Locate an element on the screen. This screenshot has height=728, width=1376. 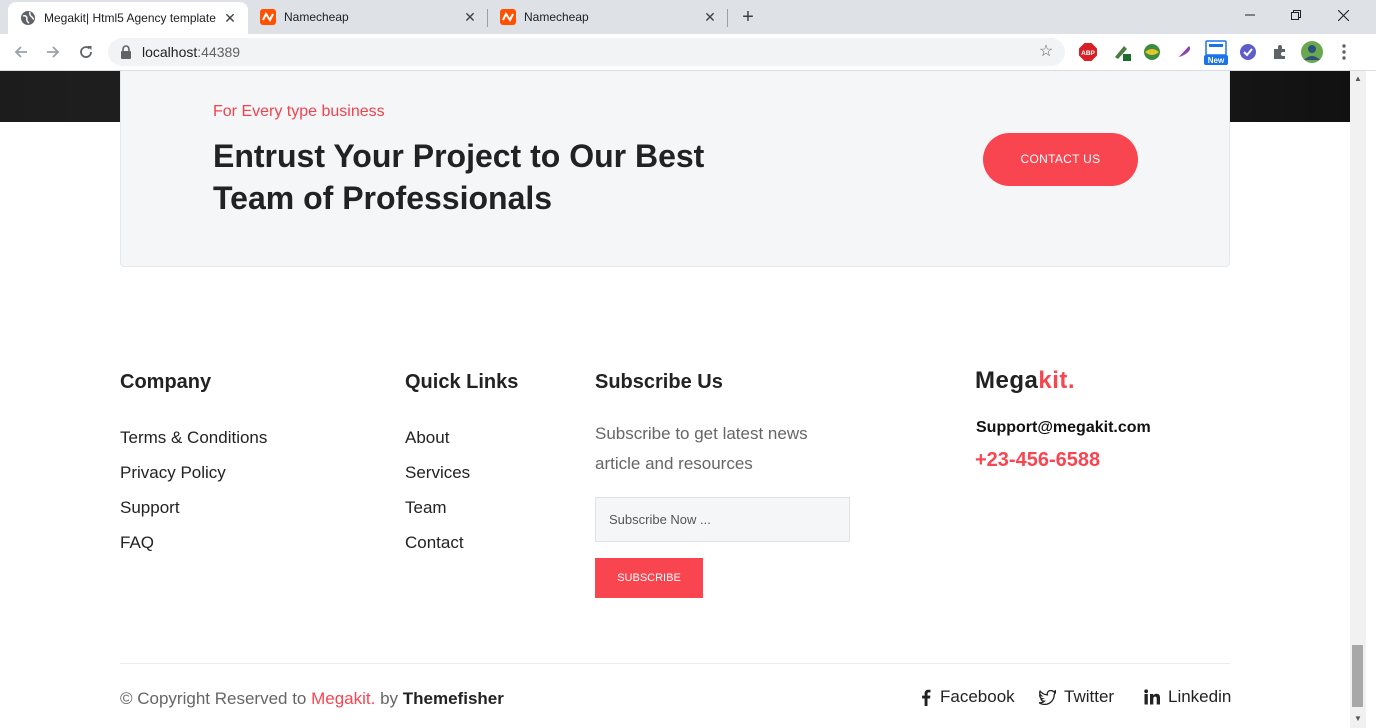
footer-link-support: Support is located at coordinates (150, 508).